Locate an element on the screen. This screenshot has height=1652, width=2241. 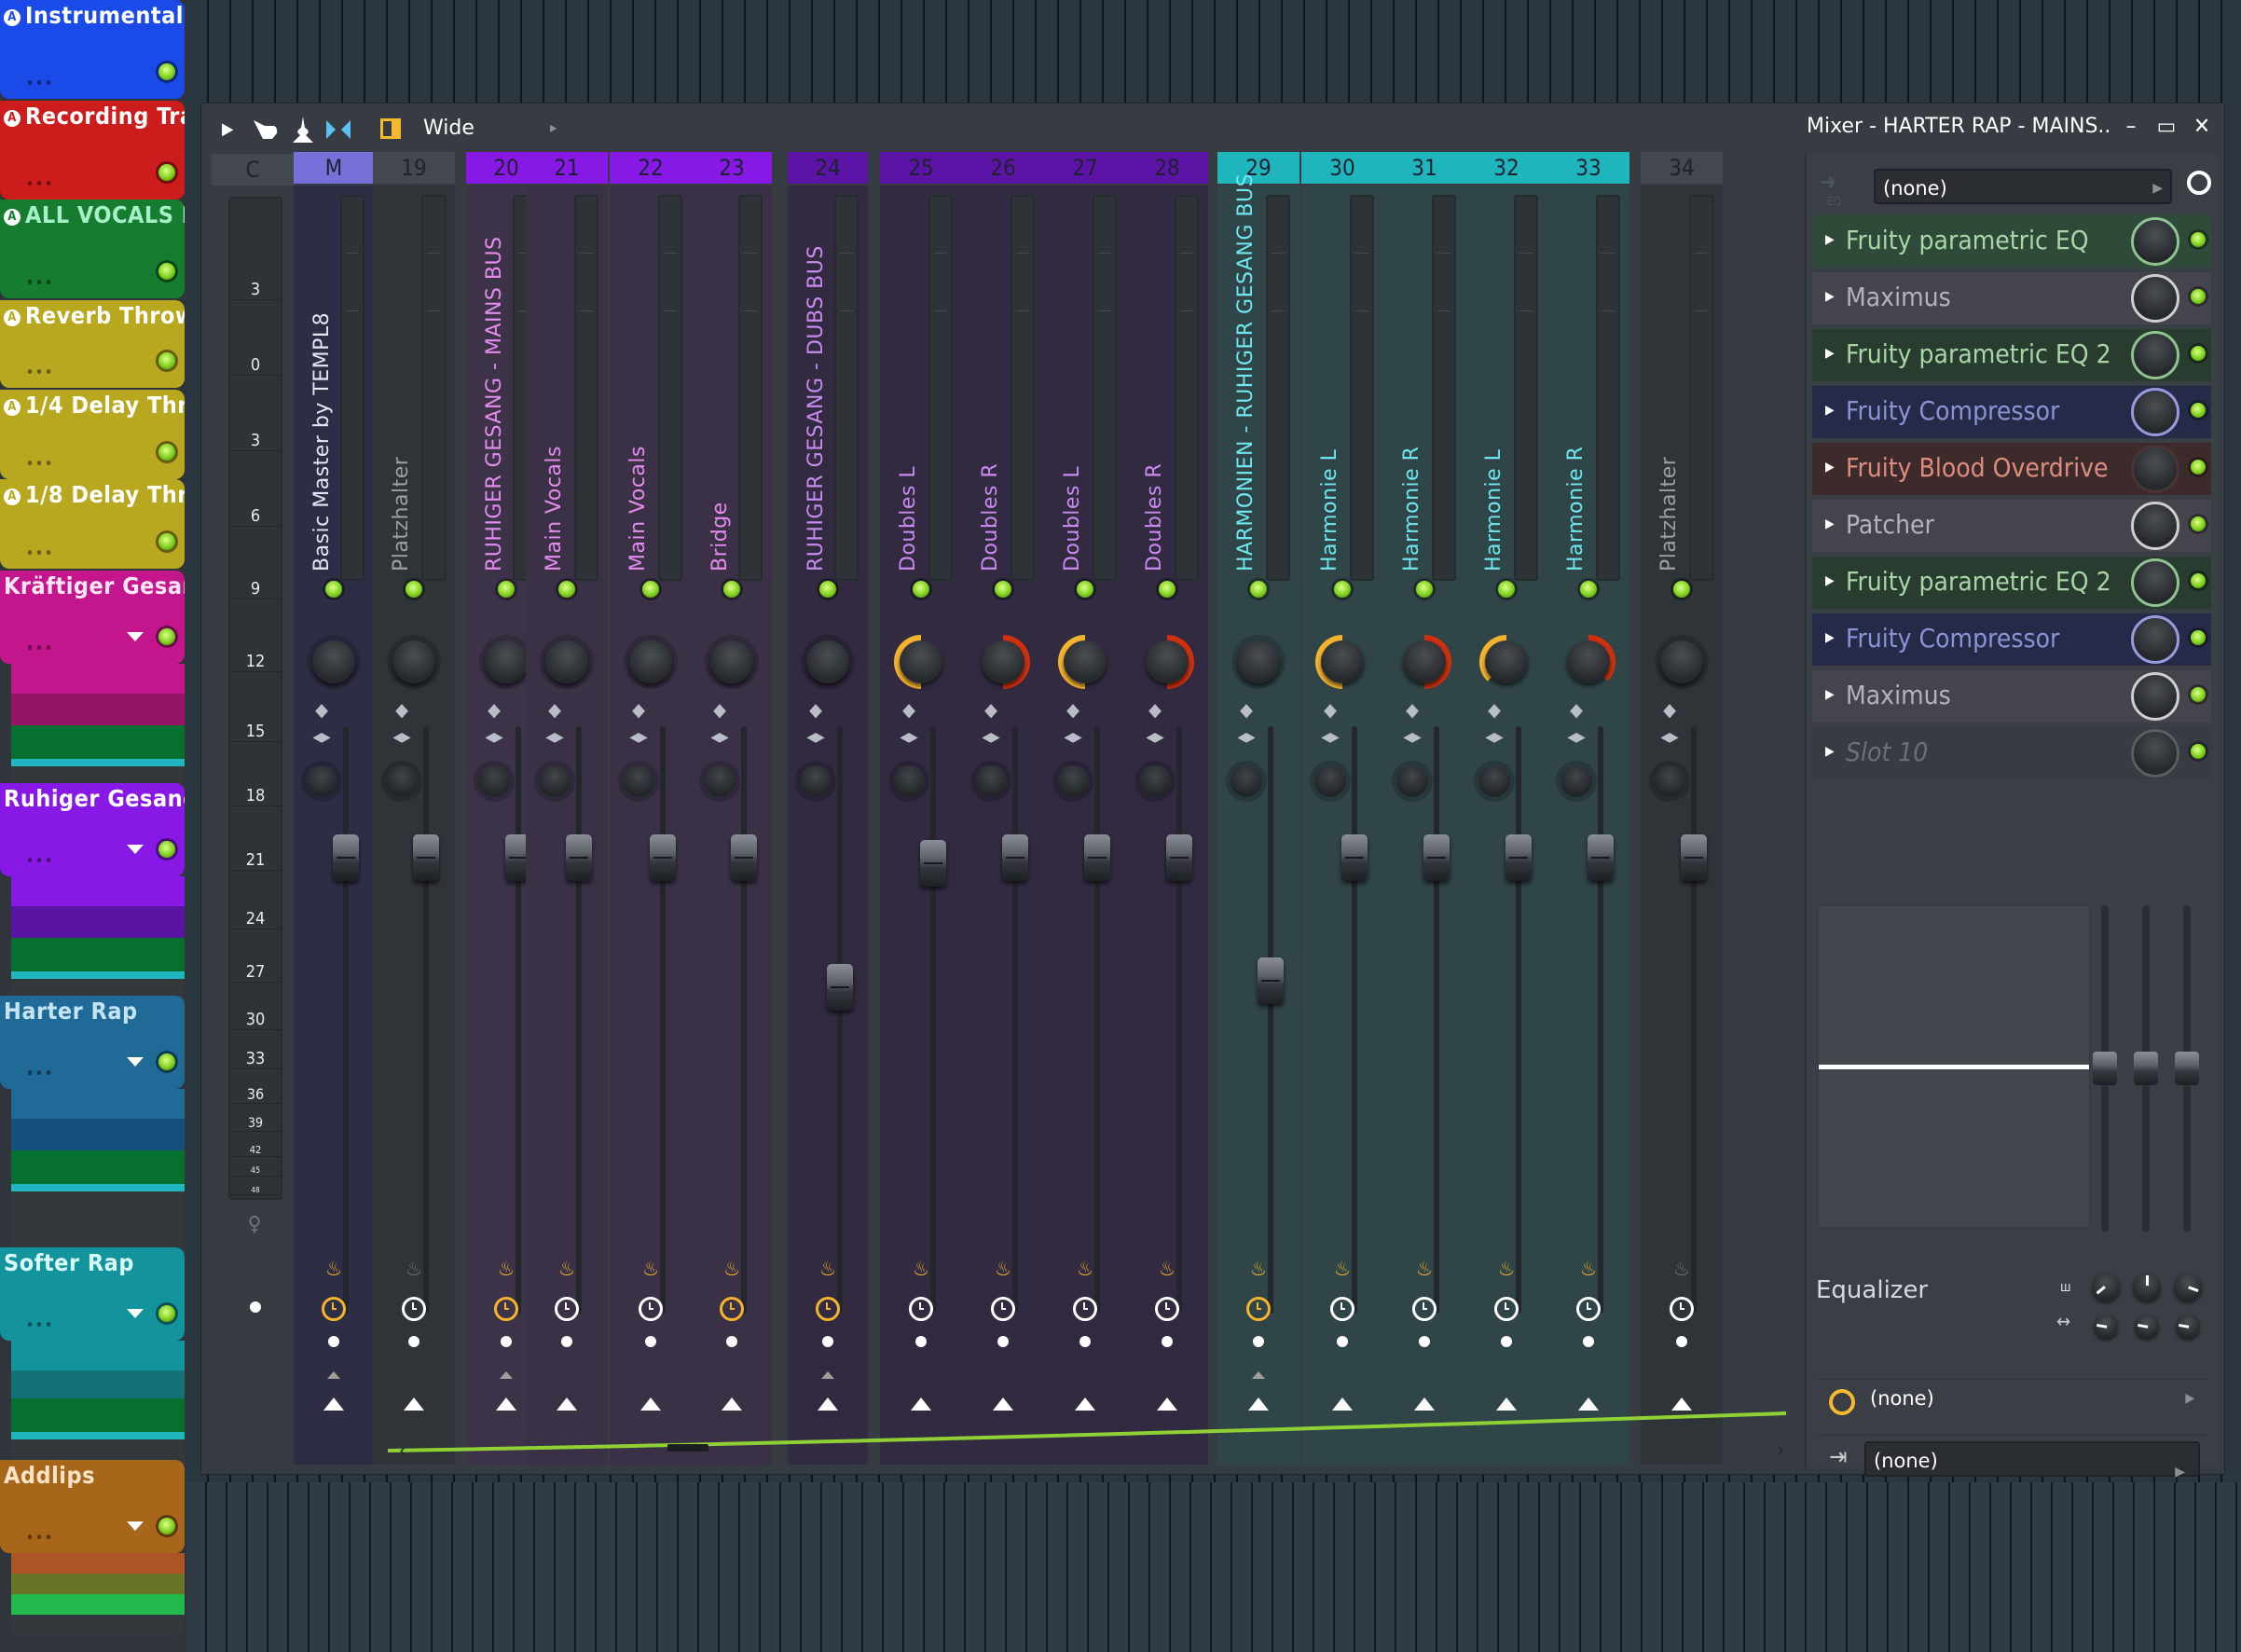
mixer-horizontal-scrollbar: ‹ › is located at coordinates (1091, 1437).